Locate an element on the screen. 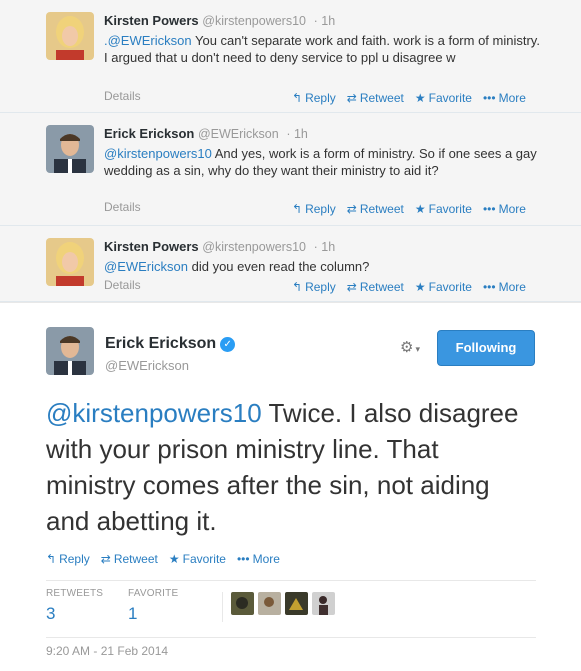 Image resolution: width=581 pixels, height=671 pixels. main-author-handle: @EWErickson is located at coordinates (147, 365).